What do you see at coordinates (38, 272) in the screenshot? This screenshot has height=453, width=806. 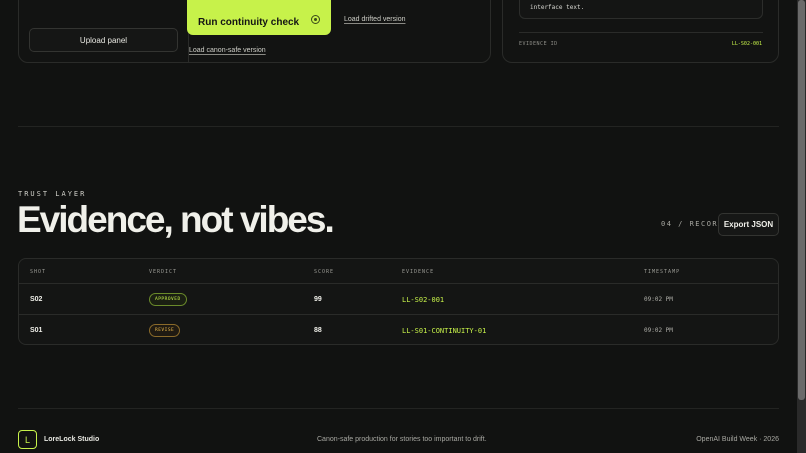 I see `header-shot: SHOT` at bounding box center [38, 272].